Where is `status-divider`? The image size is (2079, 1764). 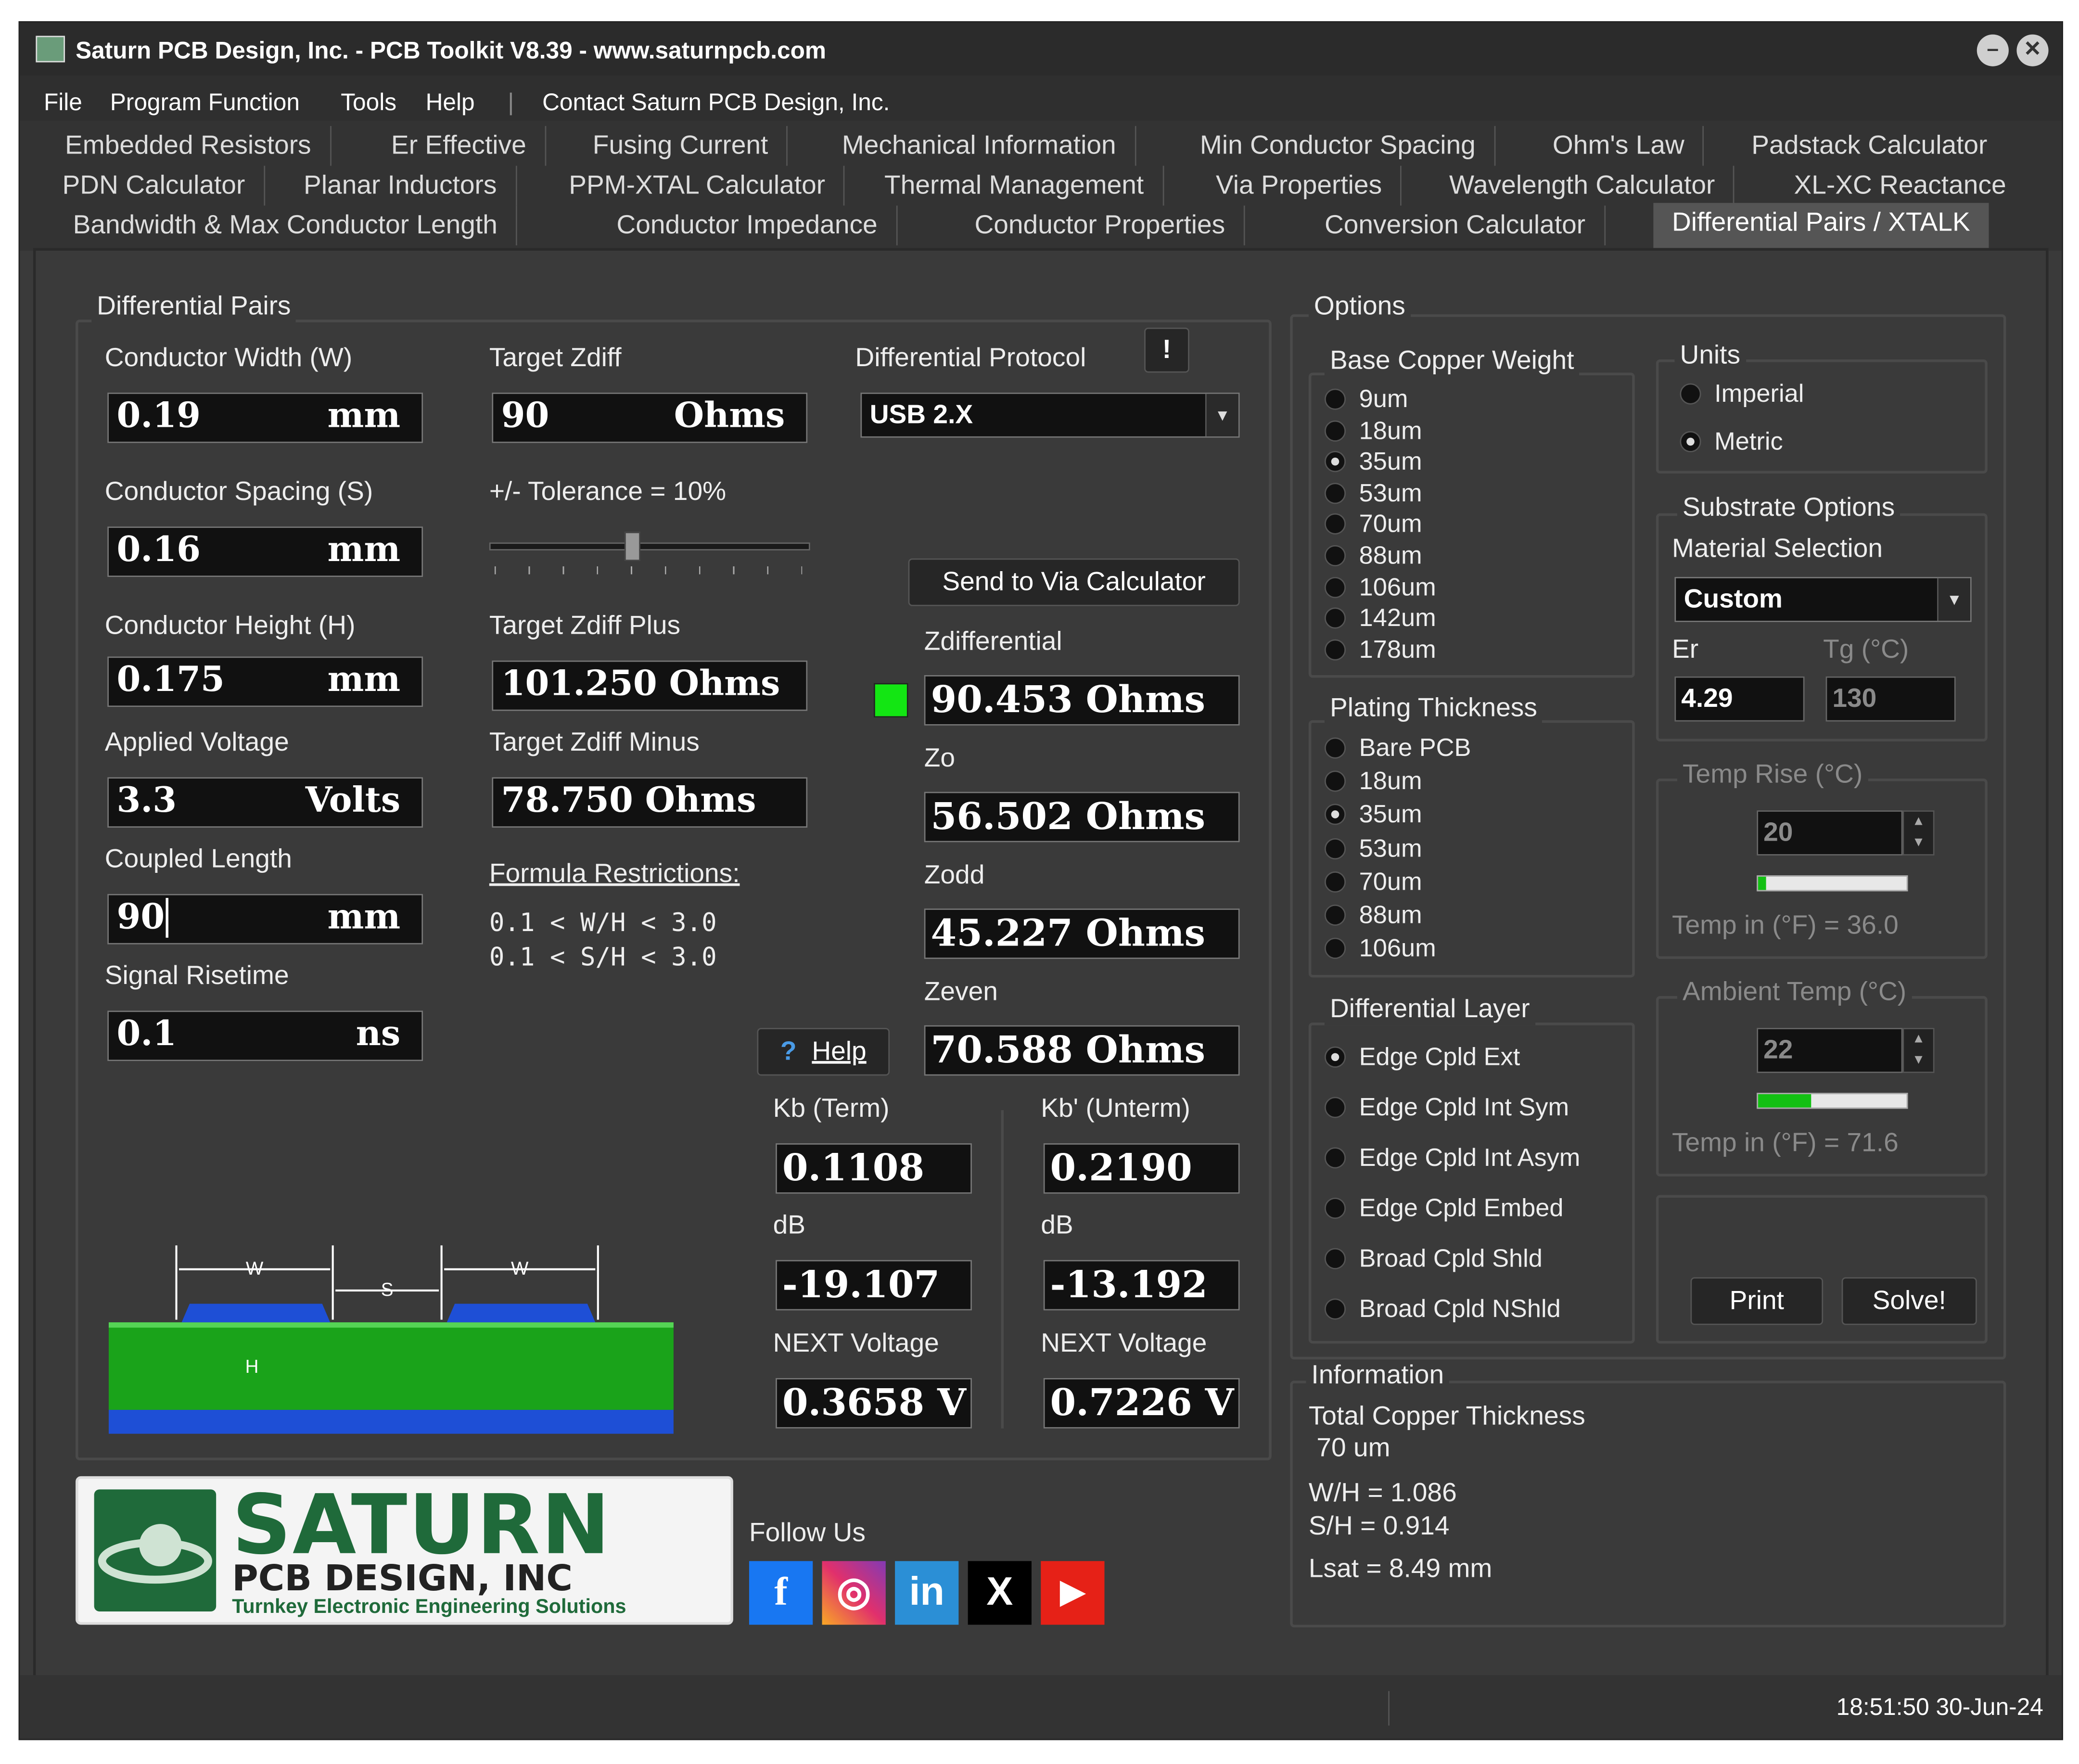
status-divider is located at coordinates (1389, 1708).